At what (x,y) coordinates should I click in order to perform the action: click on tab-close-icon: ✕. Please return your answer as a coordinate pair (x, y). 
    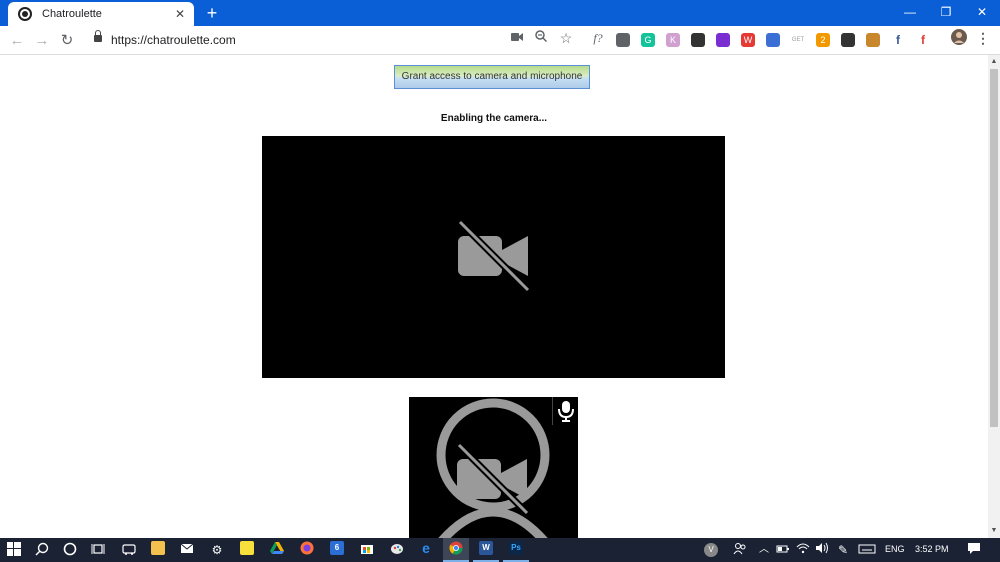
    Looking at the image, I should click on (180, 14).